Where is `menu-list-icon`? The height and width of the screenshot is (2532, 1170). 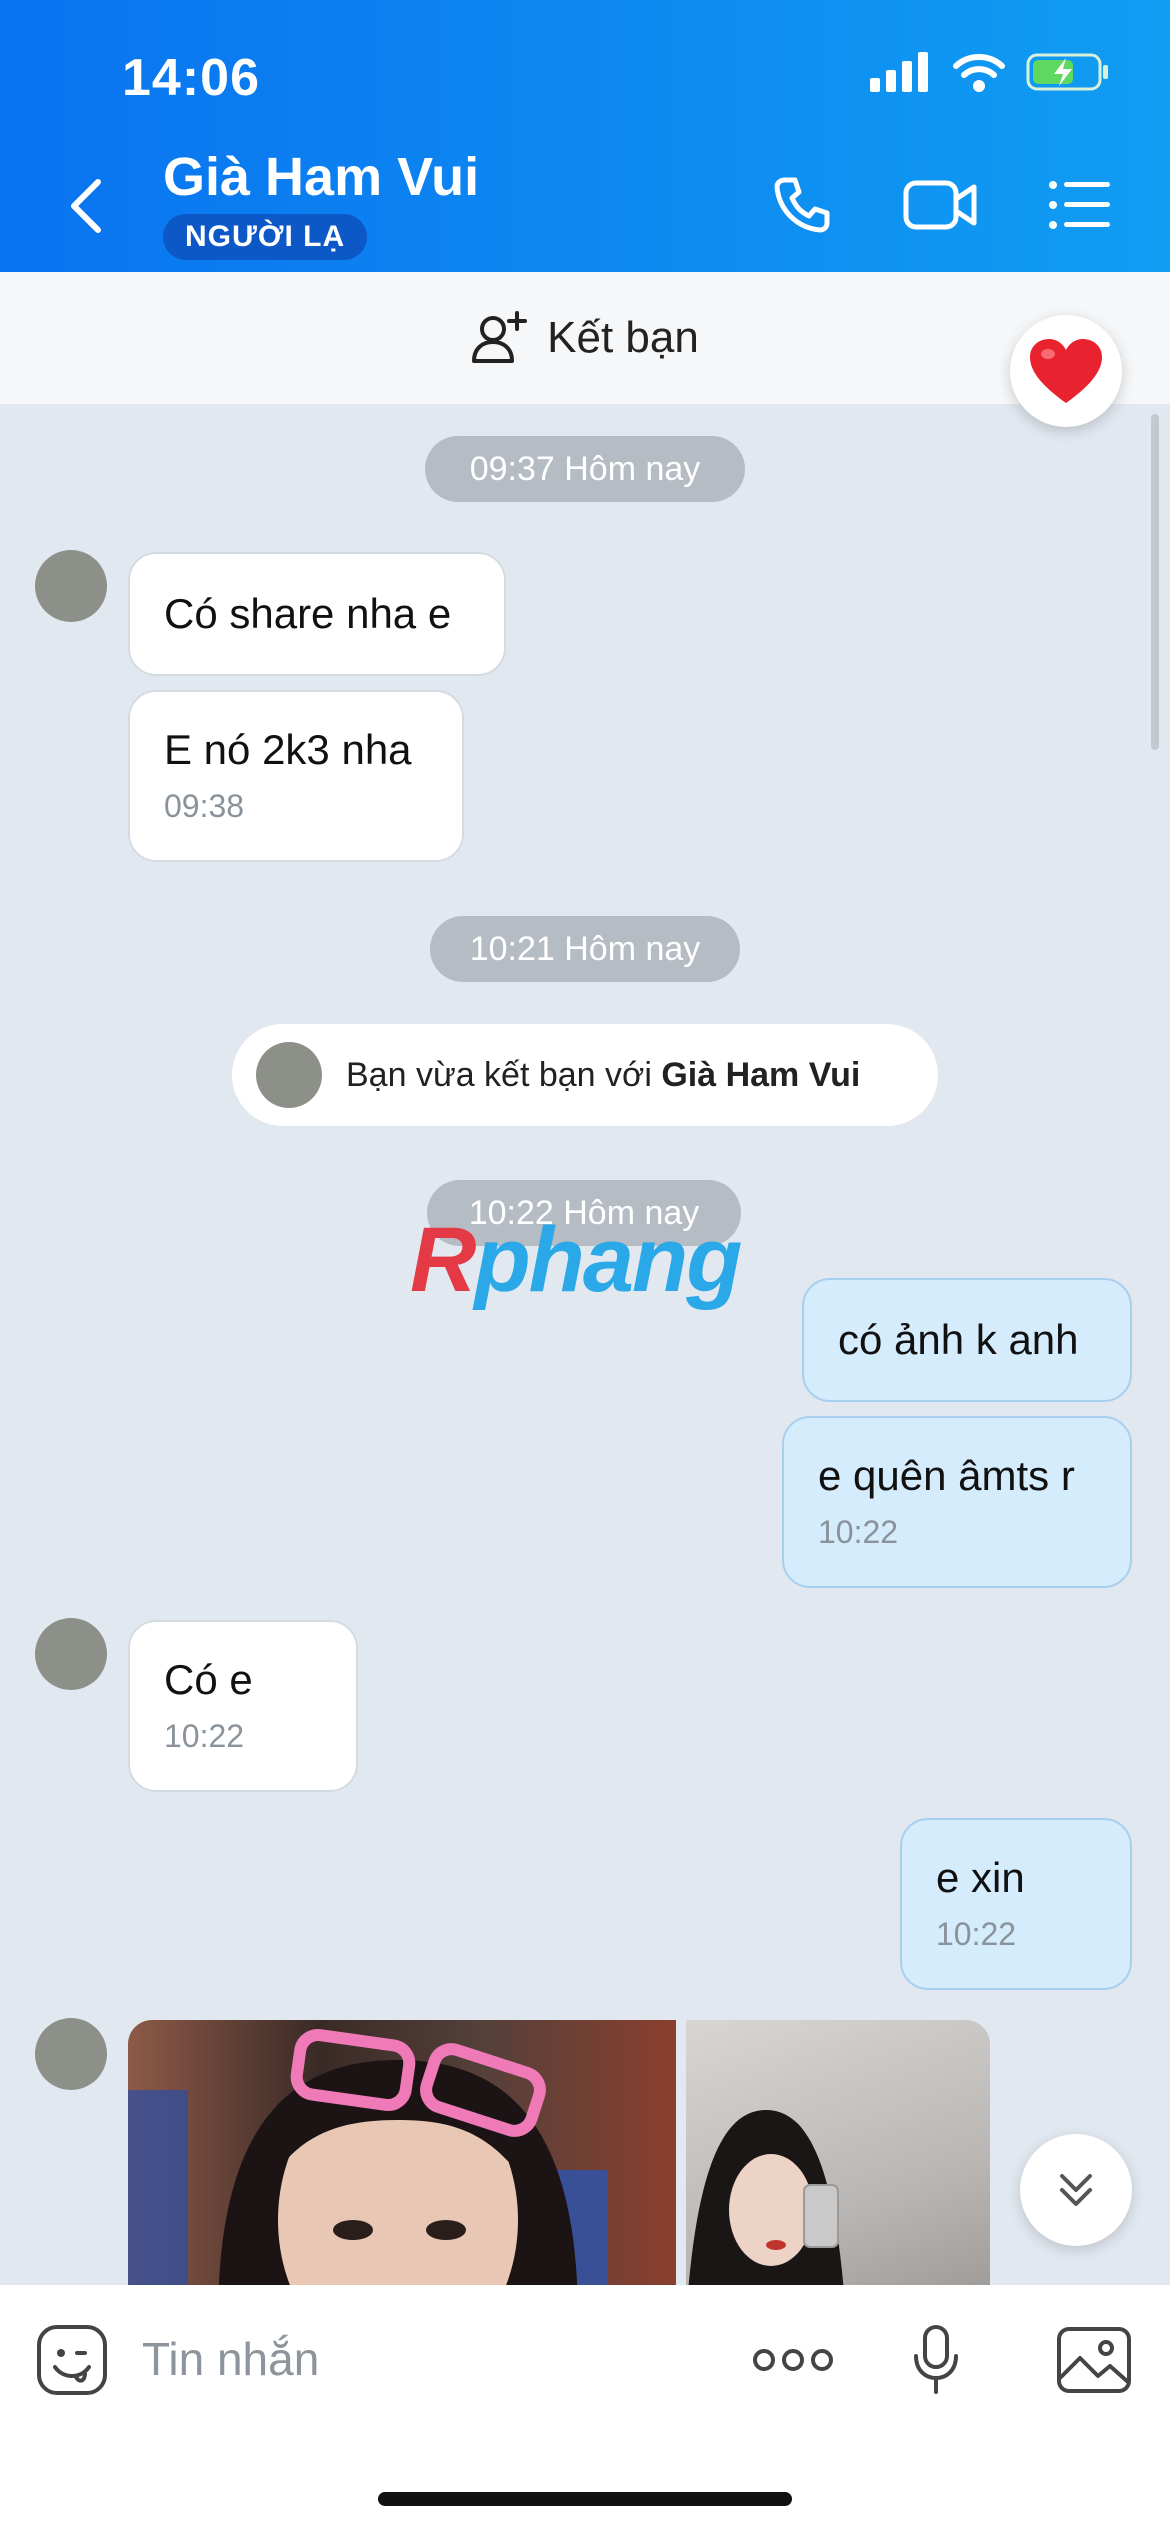
menu-list-icon is located at coordinates (1079, 205).